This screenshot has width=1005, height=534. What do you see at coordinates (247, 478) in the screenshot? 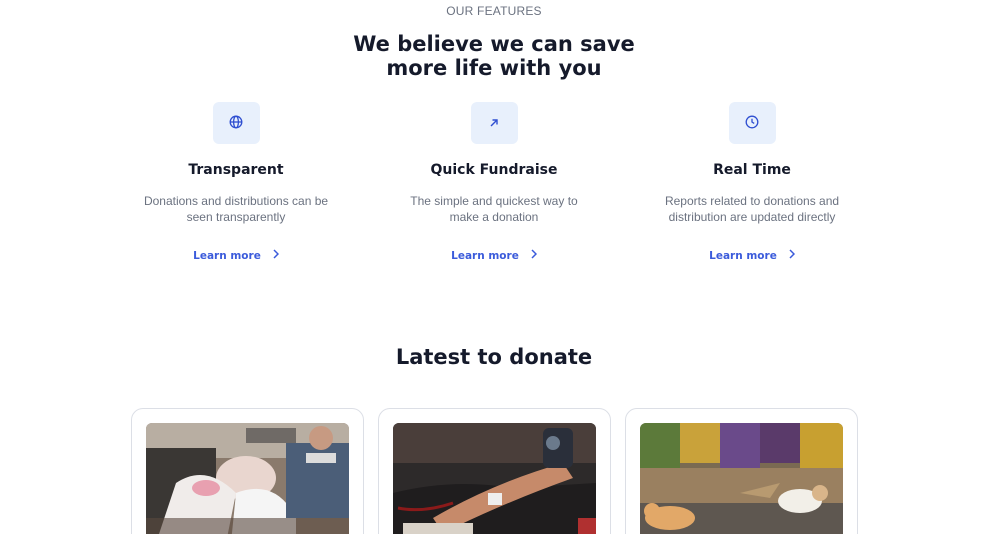
I see `volunteers-food-bags-photo` at bounding box center [247, 478].